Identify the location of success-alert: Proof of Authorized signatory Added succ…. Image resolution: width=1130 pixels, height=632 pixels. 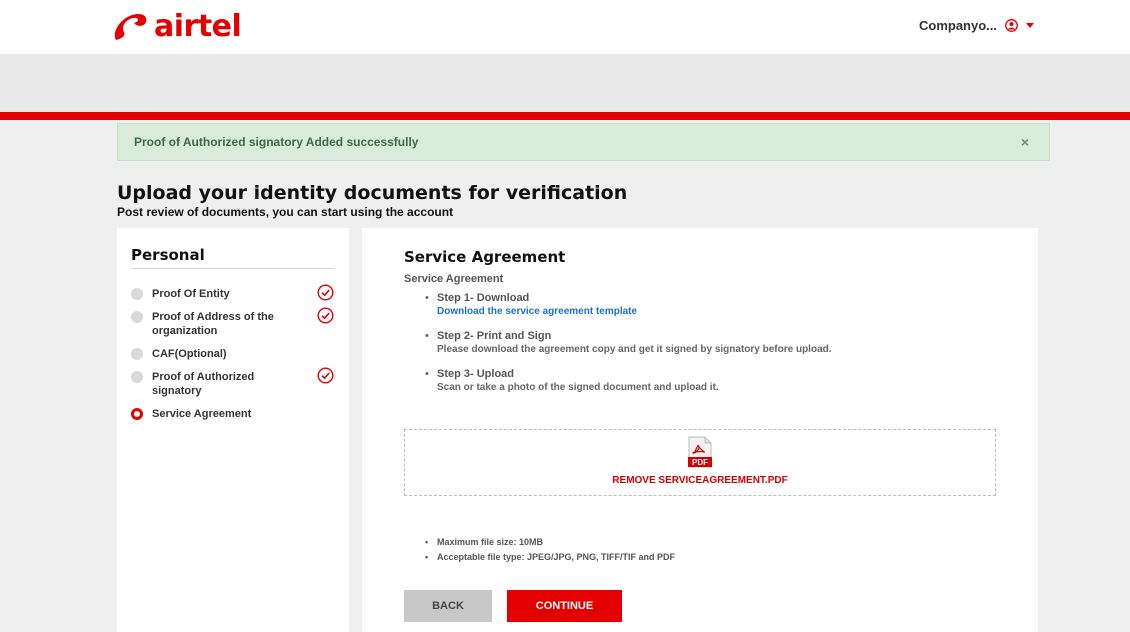
(583, 142).